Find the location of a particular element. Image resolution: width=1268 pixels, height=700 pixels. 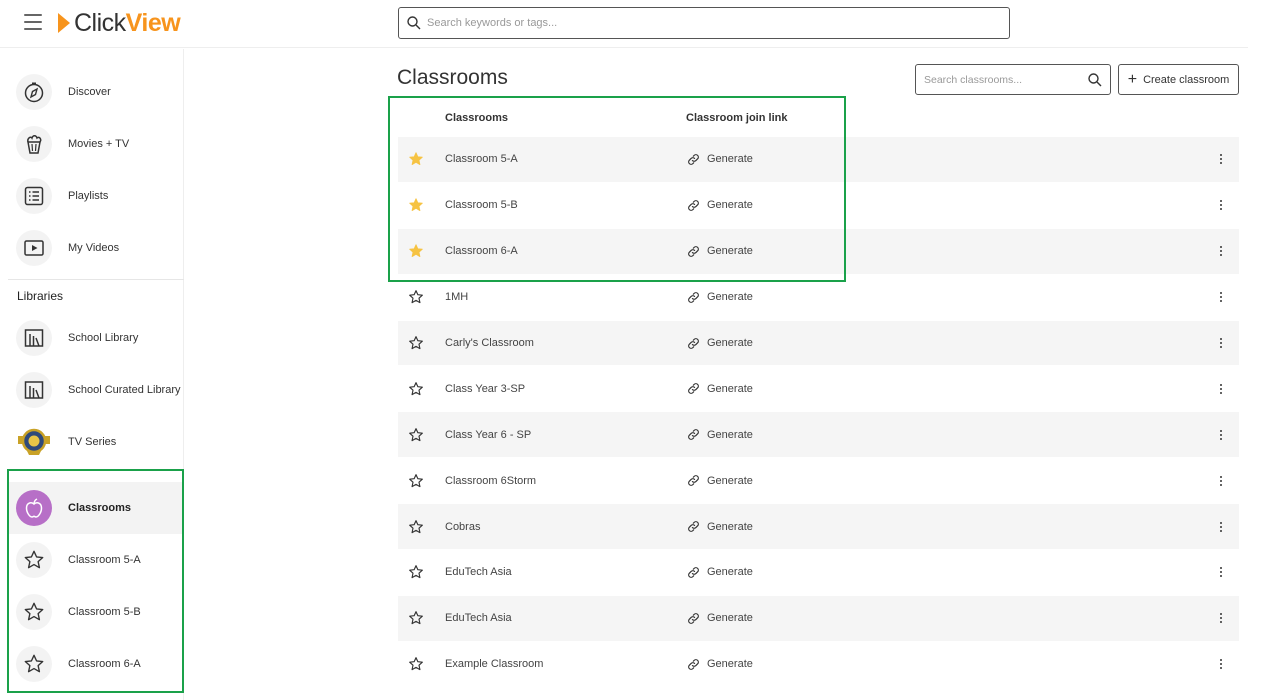

sidebar-item-school-library: School Library is located at coordinates (100, 338).